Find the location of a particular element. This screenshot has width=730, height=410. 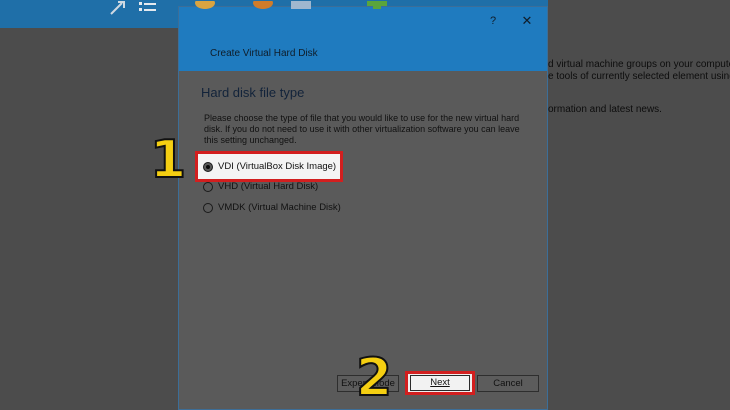

vhd-option: VHD (Virtual Hard Disk) is located at coordinates (260, 186).